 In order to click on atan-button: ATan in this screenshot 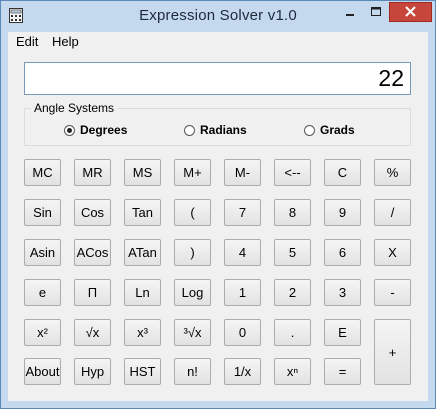, I will do `click(142, 252)`.